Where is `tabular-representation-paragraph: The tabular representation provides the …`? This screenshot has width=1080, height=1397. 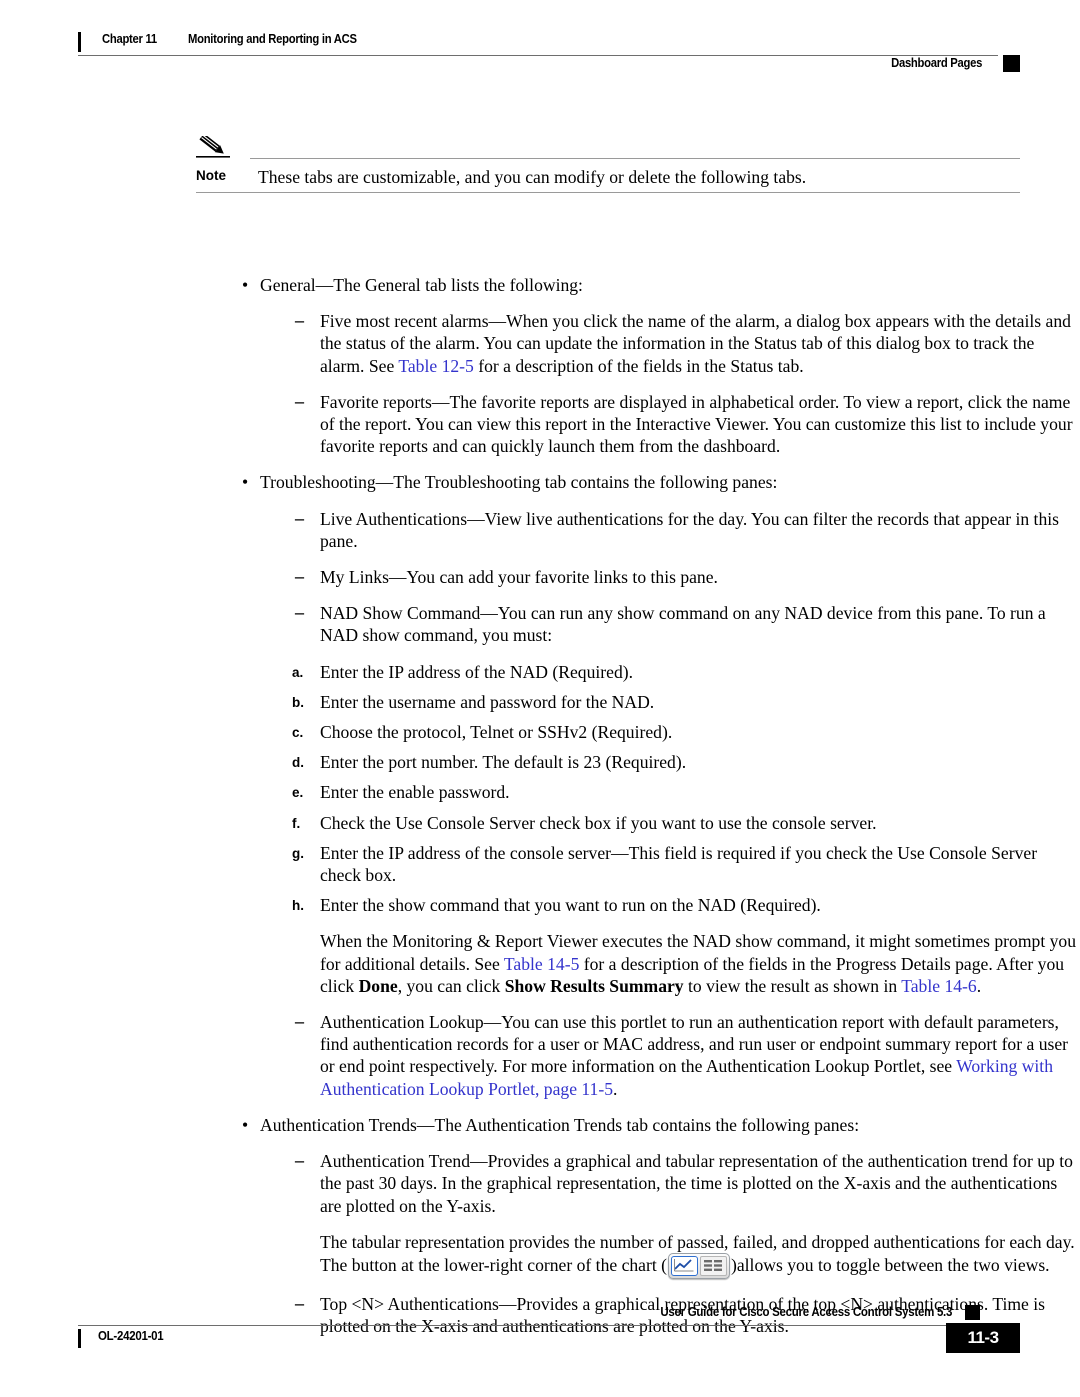 tabular-representation-paragraph: The tabular representation provides the … is located at coordinates (638, 1255).